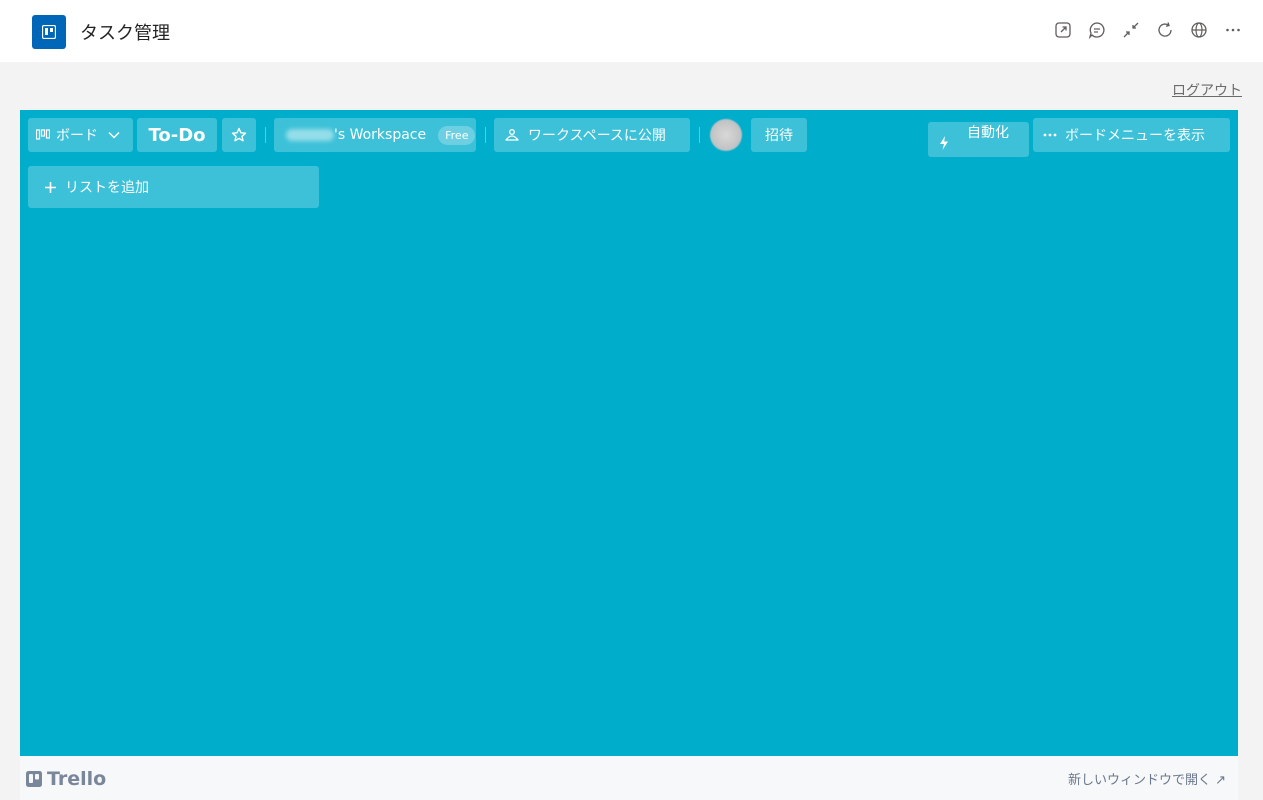 Image resolution: width=1263 pixels, height=800 pixels. Describe the element at coordinates (1147, 29) in the screenshot. I see `header-actions` at that location.